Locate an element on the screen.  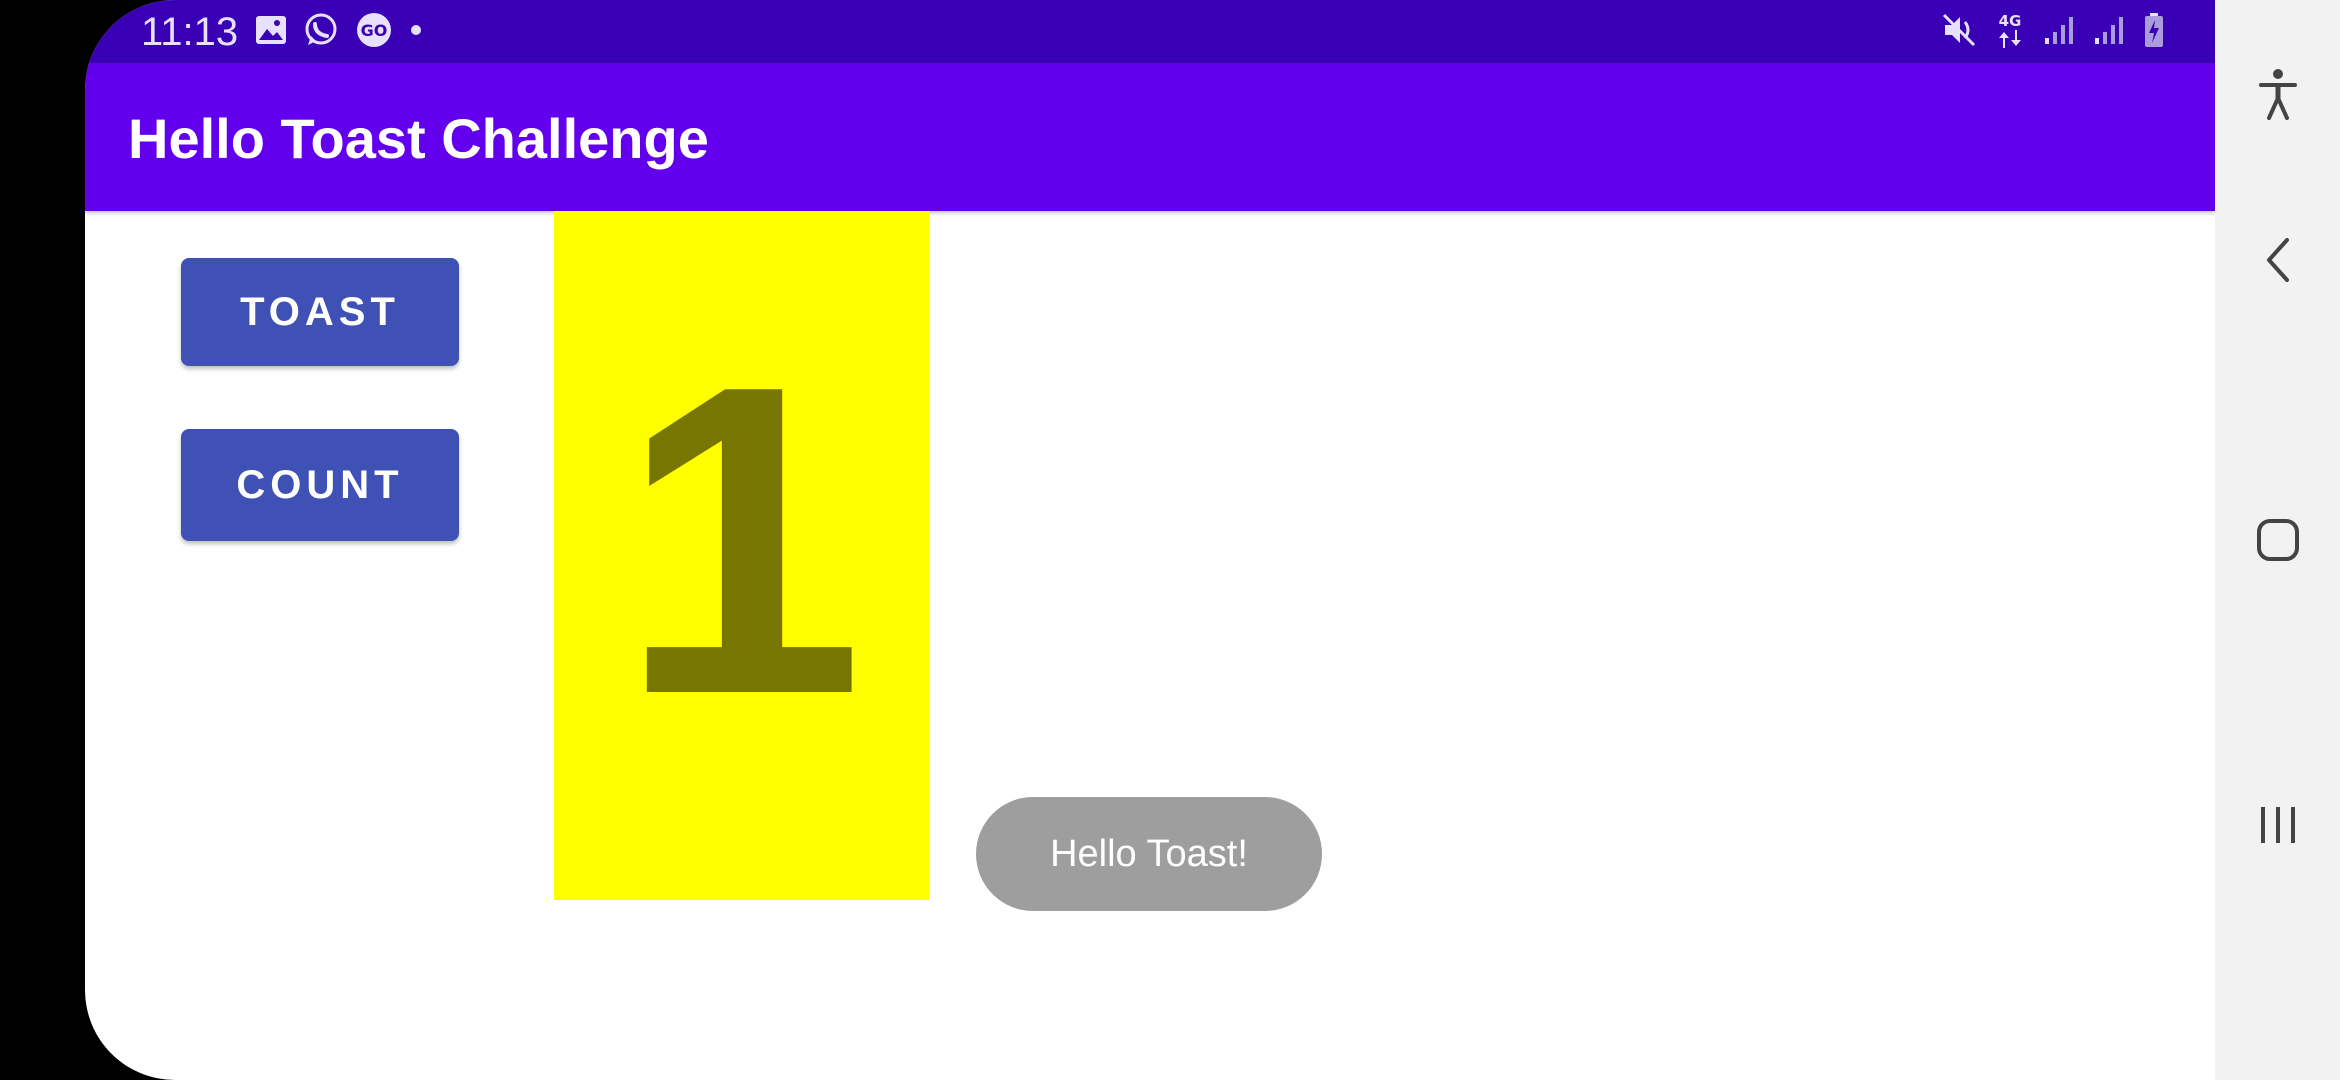
app-title: Hello Toast Challenge is located at coordinates (418, 138).